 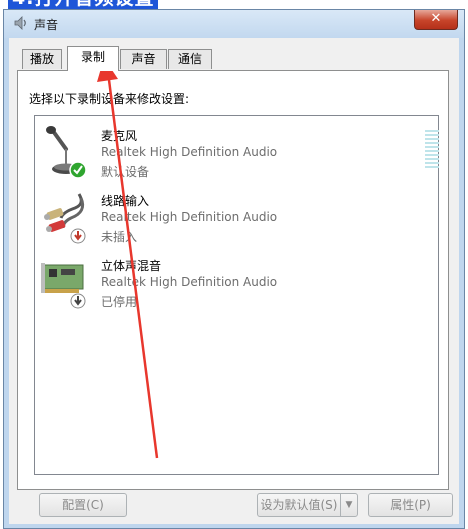 What do you see at coordinates (143, 59) in the screenshot?
I see `tab-sounds: 声音` at bounding box center [143, 59].